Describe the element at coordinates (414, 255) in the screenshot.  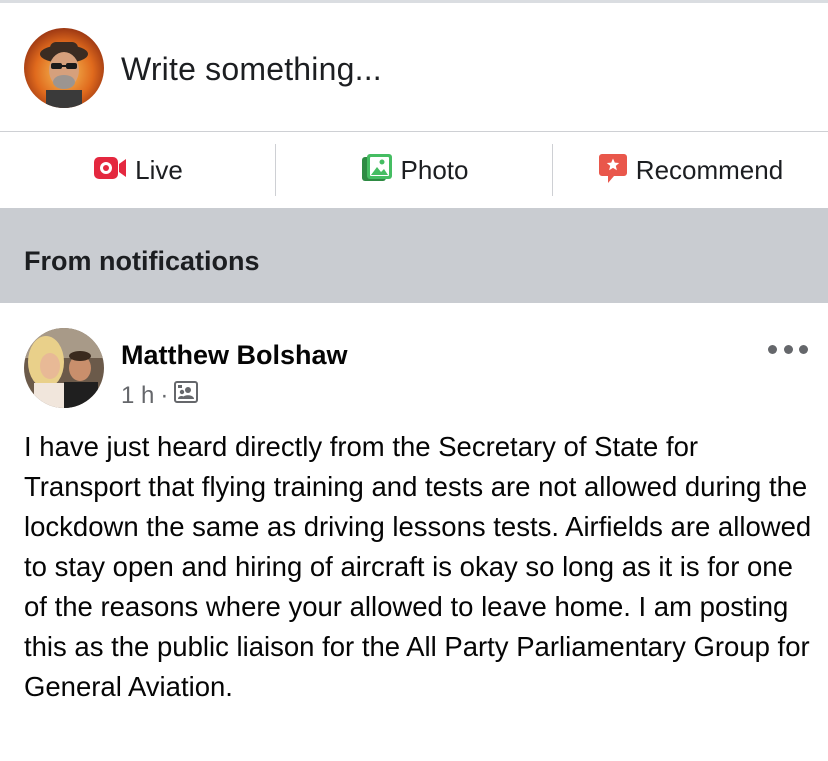
I see `section-header: From notifications` at that location.